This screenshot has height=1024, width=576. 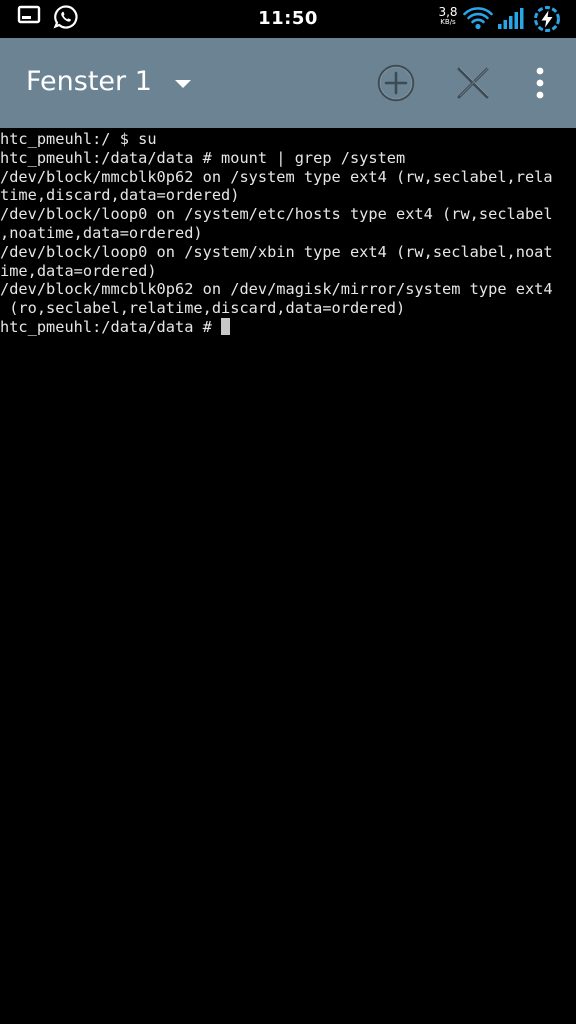 What do you see at coordinates (226, 326) in the screenshot?
I see `terminal-cursor` at bounding box center [226, 326].